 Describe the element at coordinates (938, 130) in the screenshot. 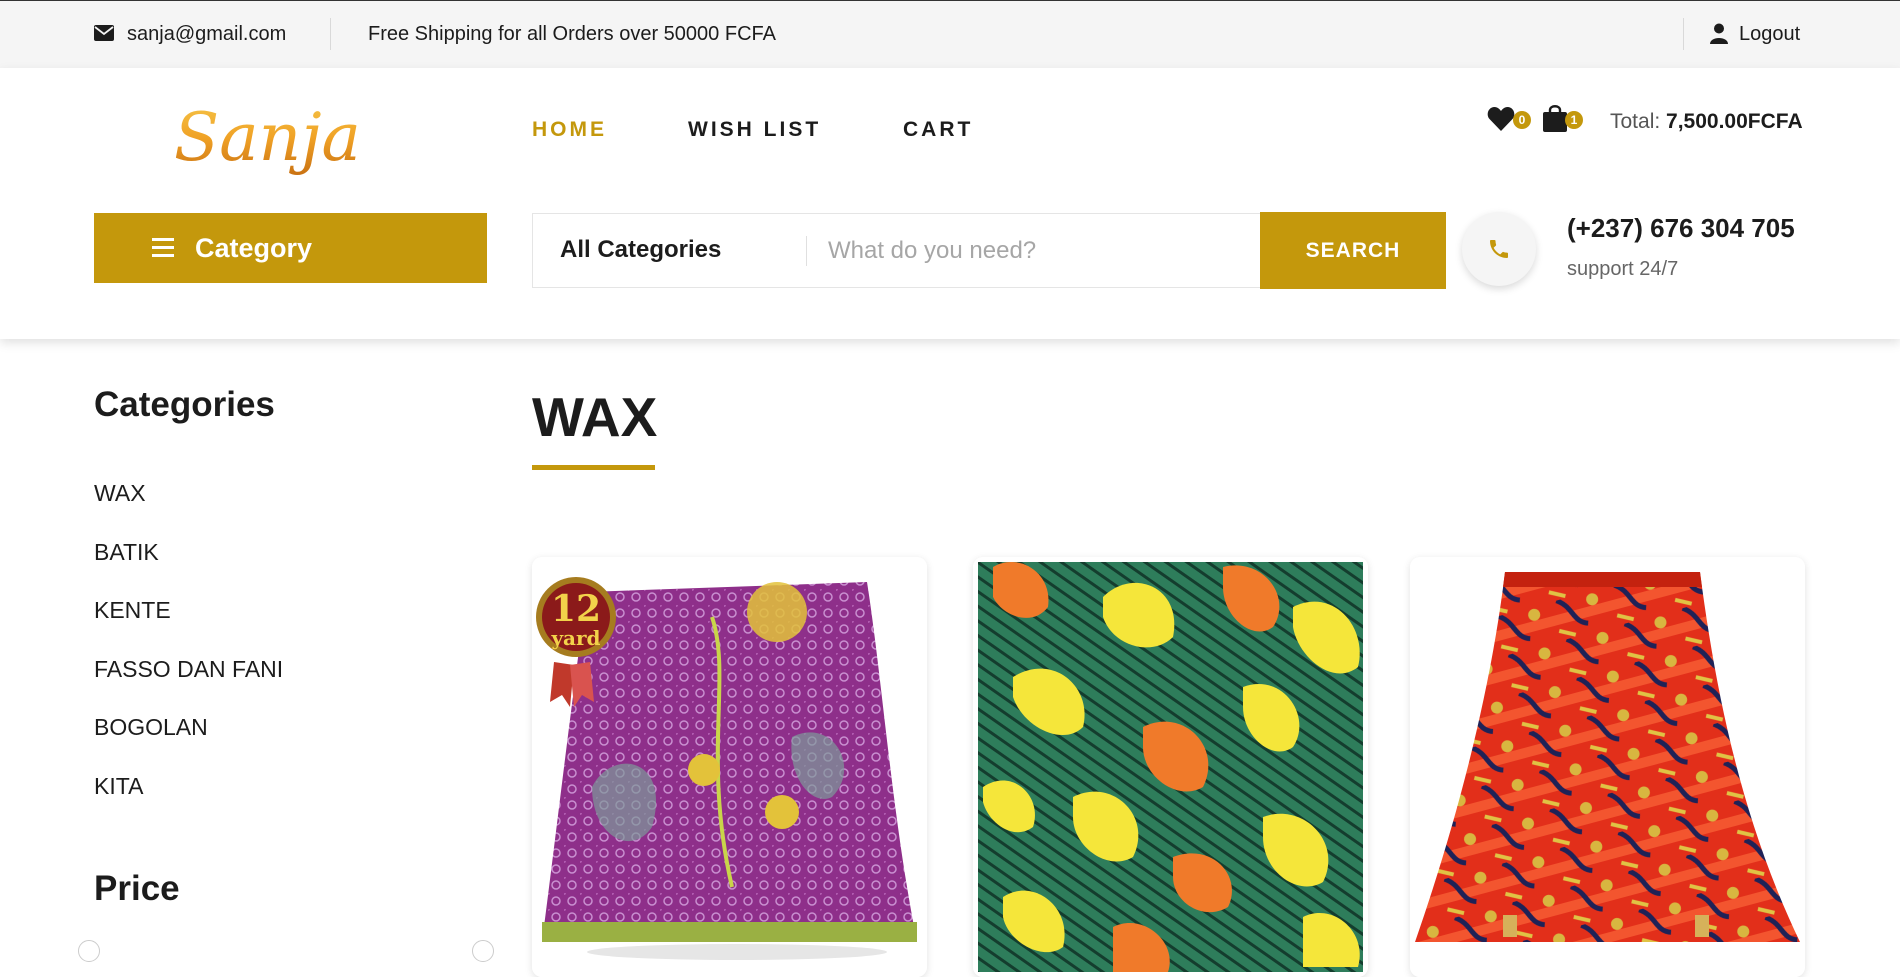

I see `nav-cart: CART` at that location.